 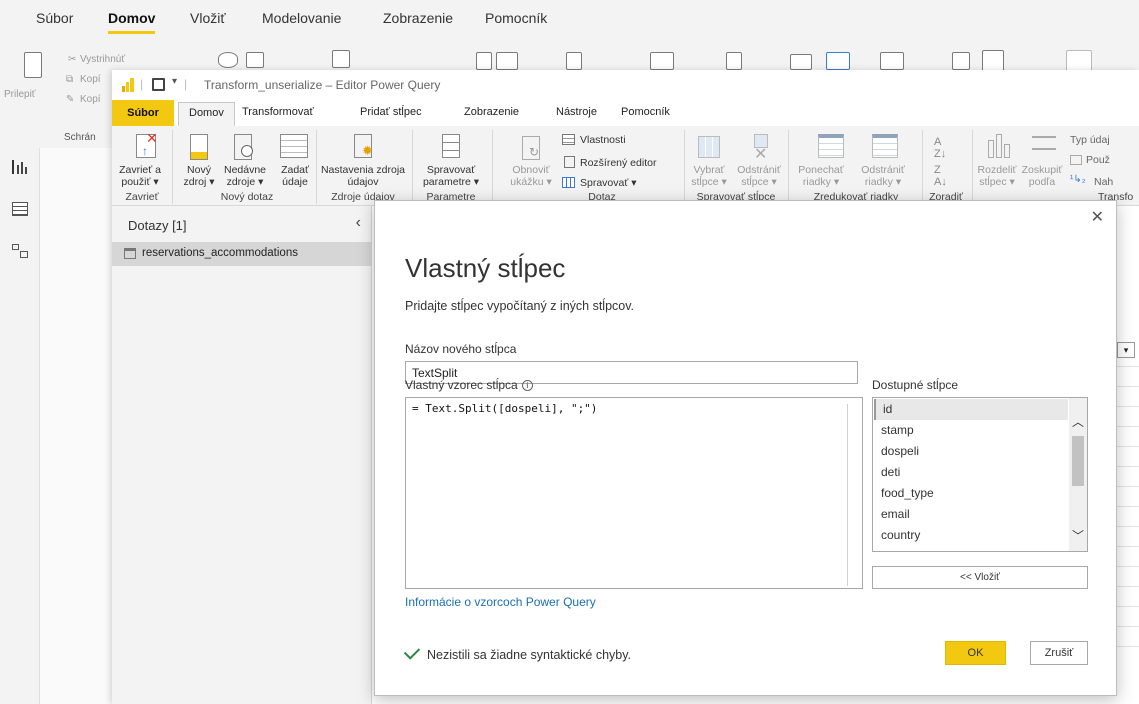 I want to click on formula-scrollbar, so click(x=847, y=495).